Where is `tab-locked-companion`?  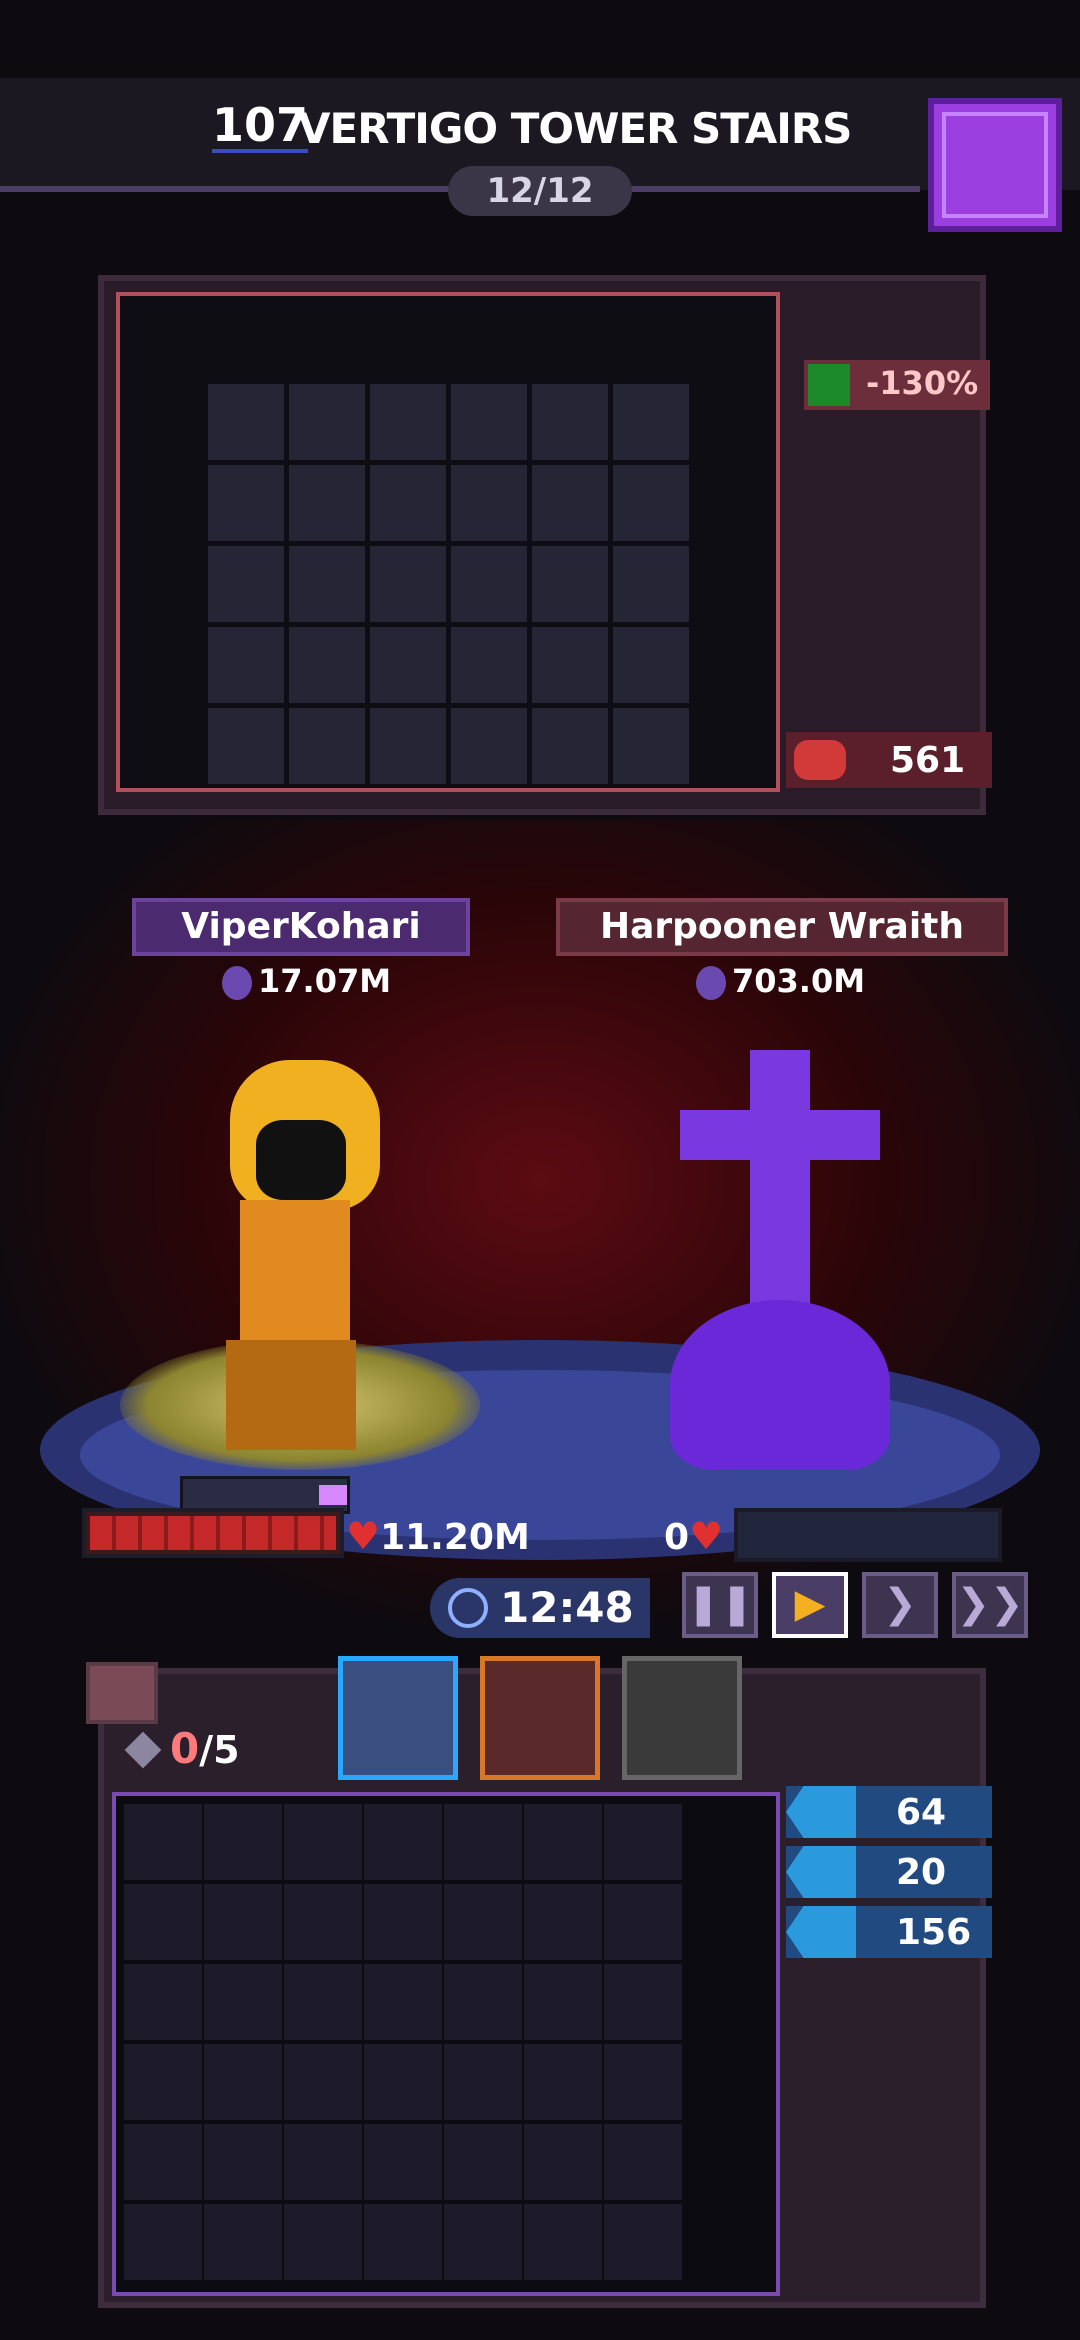
tab-locked-companion is located at coordinates (682, 1718).